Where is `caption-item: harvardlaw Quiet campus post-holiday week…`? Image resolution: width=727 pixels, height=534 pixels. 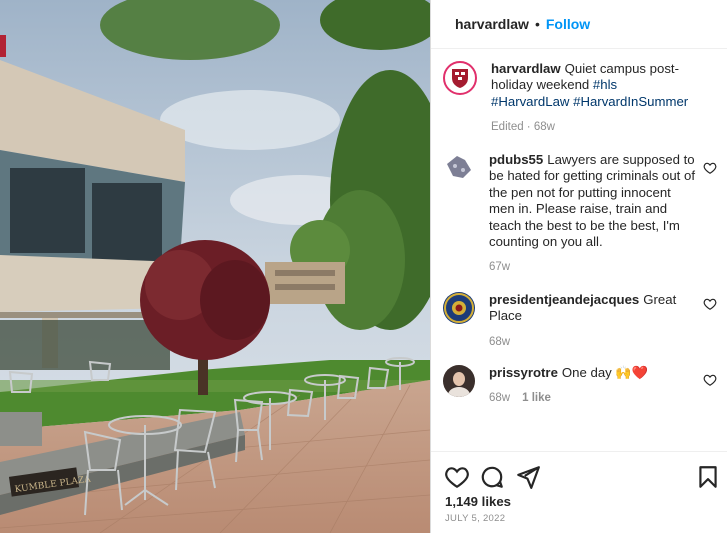 caption-item: harvardlaw Quiet campus post-holiday week… is located at coordinates (580, 98).